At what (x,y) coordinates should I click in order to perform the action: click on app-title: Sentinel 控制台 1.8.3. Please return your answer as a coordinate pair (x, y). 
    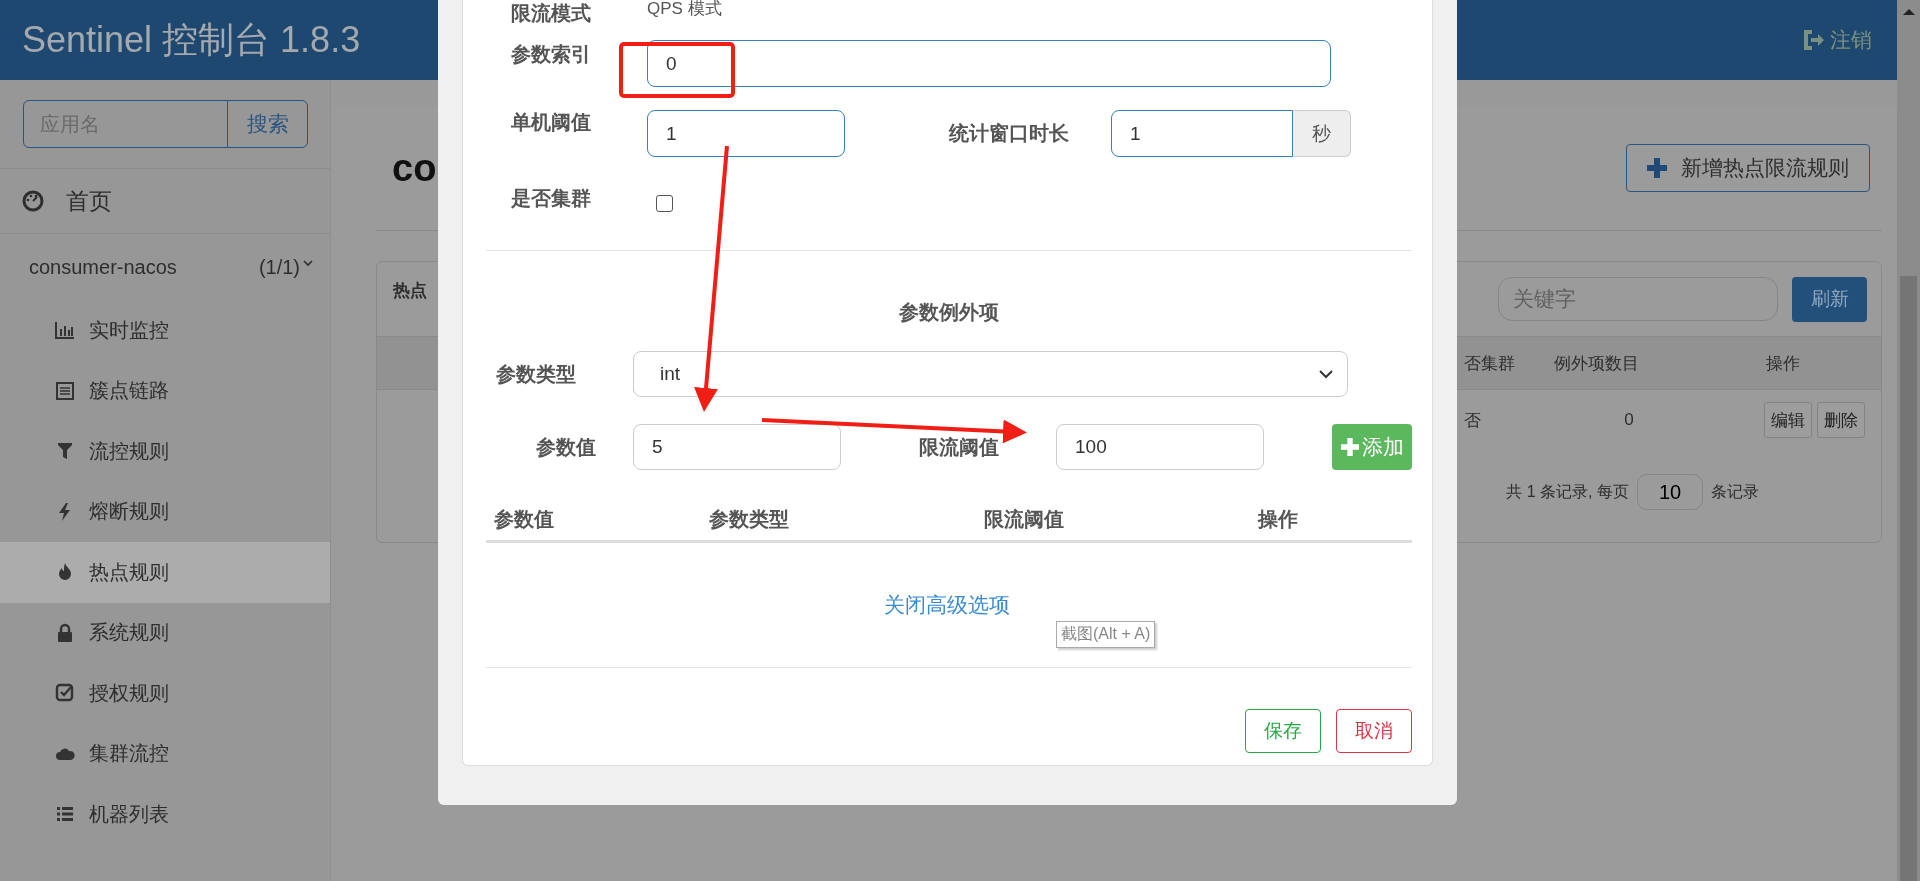
    Looking at the image, I should click on (191, 39).